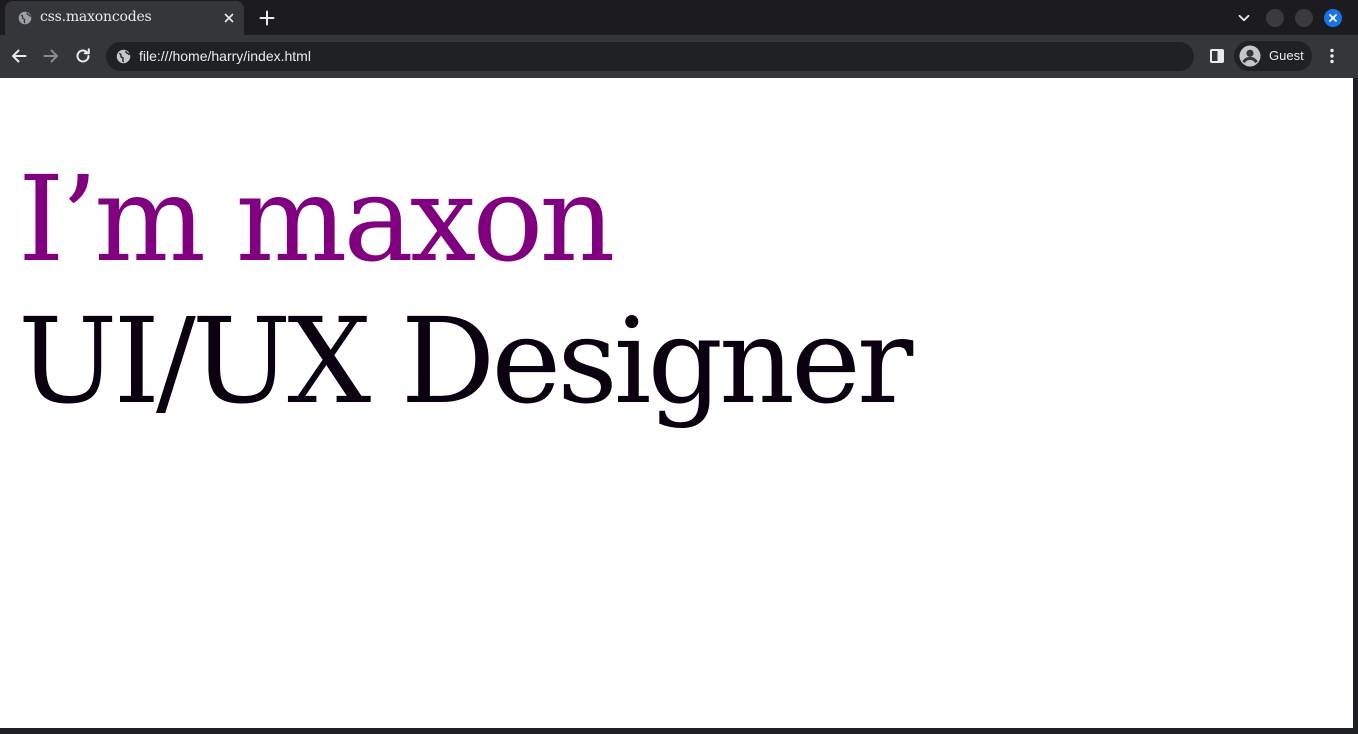 The height and width of the screenshot is (734, 1358). I want to click on tab-active: css.maxoncodes, so click(124, 18).